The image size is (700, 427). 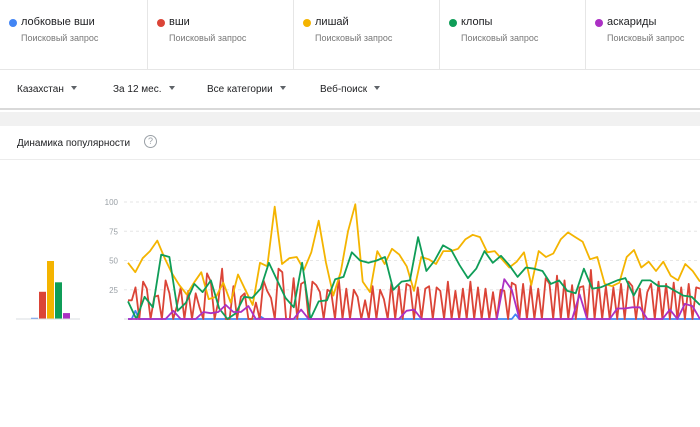 I want to click on region-dropdown: Казахстан, so click(x=47, y=90).